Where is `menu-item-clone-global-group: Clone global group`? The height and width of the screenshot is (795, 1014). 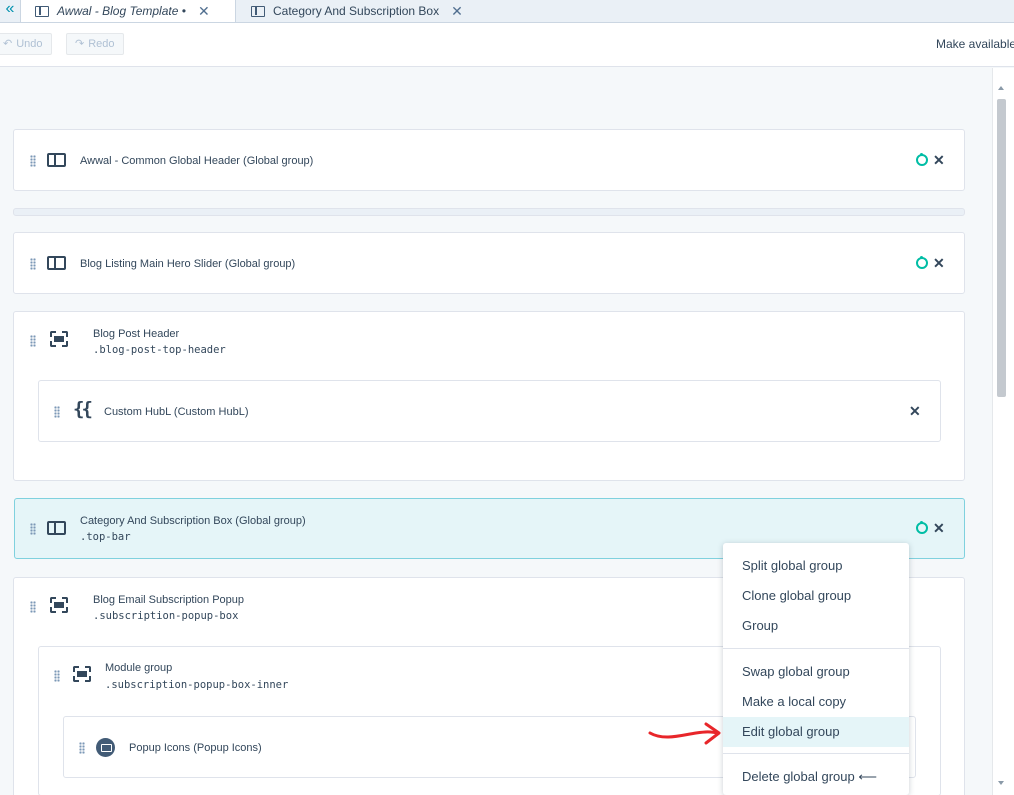
menu-item-clone-global-group: Clone global group is located at coordinates (816, 596).